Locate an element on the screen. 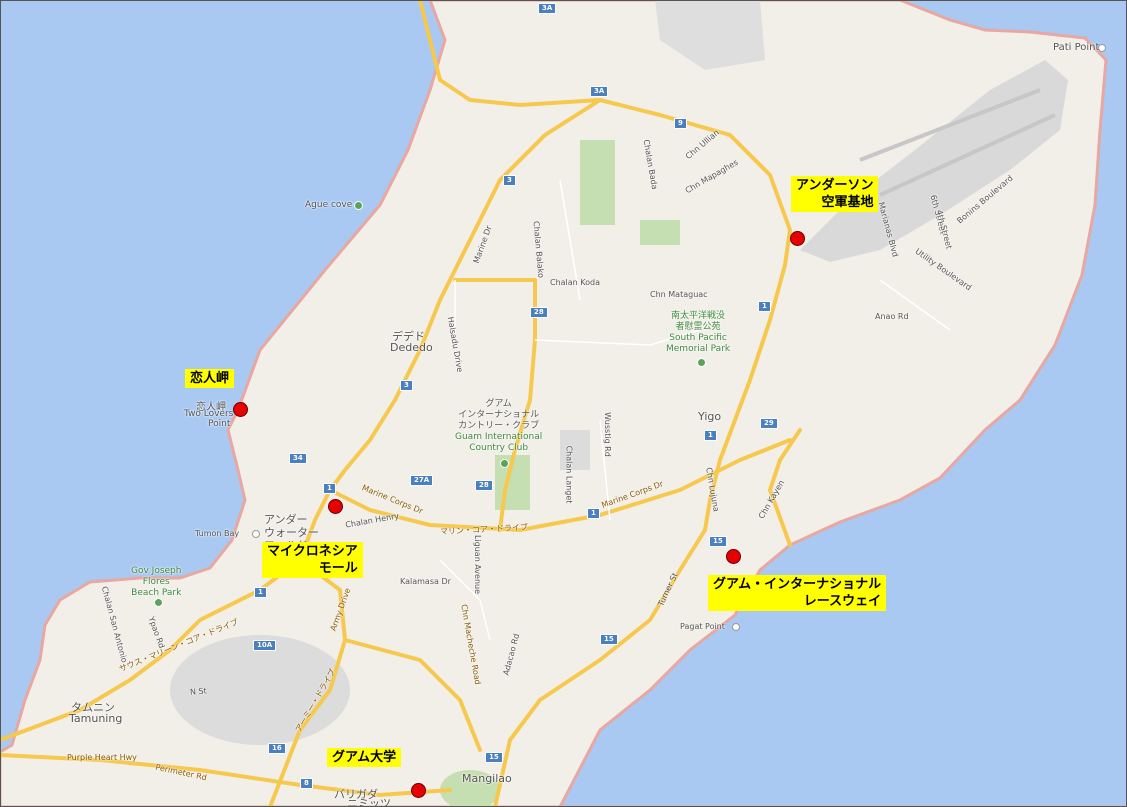 Image resolution: width=1127 pixels, height=807 pixels. place-pagat-point: Pagat Point is located at coordinates (702, 626).